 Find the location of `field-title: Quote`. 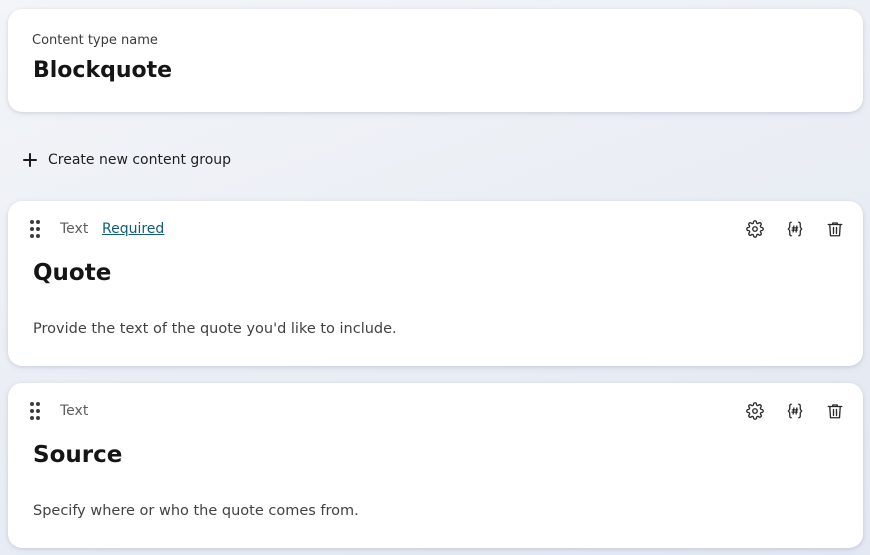

field-title: Quote is located at coordinates (72, 273).